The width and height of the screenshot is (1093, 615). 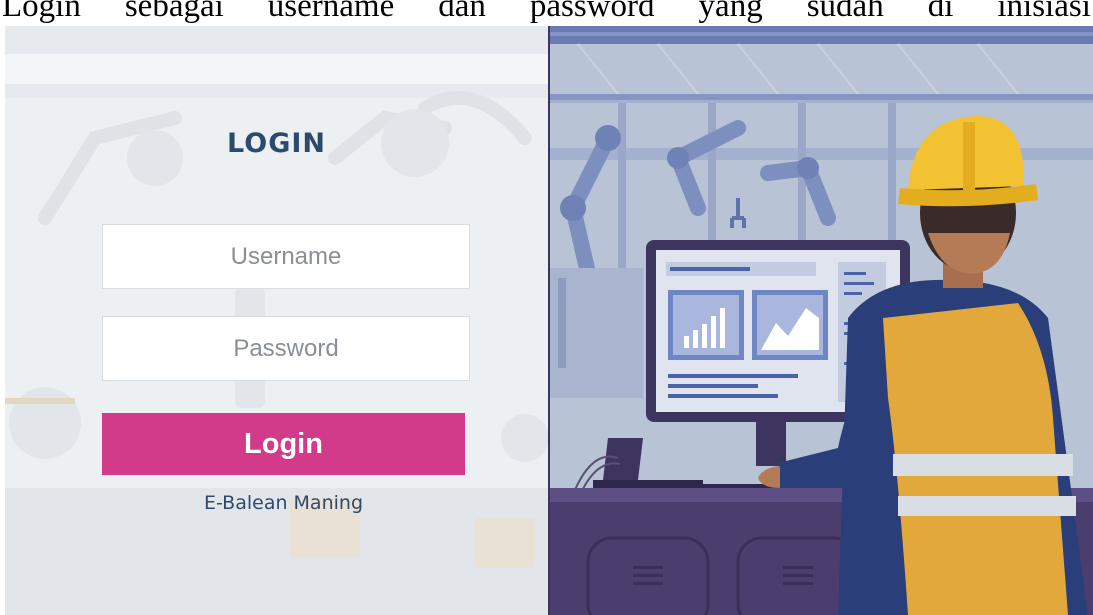 What do you see at coordinates (41, 12) in the screenshot?
I see `document-word: Login` at bounding box center [41, 12].